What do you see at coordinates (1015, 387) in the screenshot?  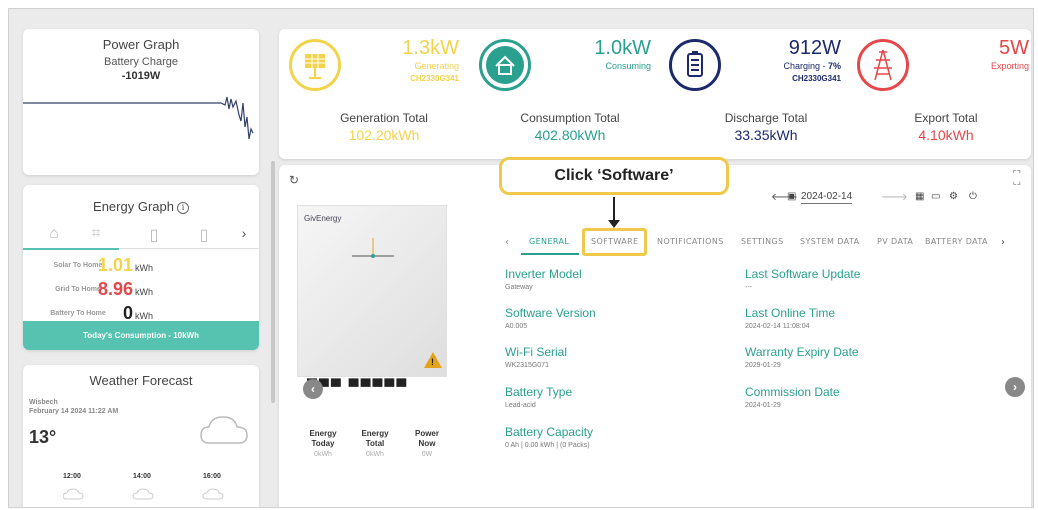 I see `carousel-next-button: ›` at bounding box center [1015, 387].